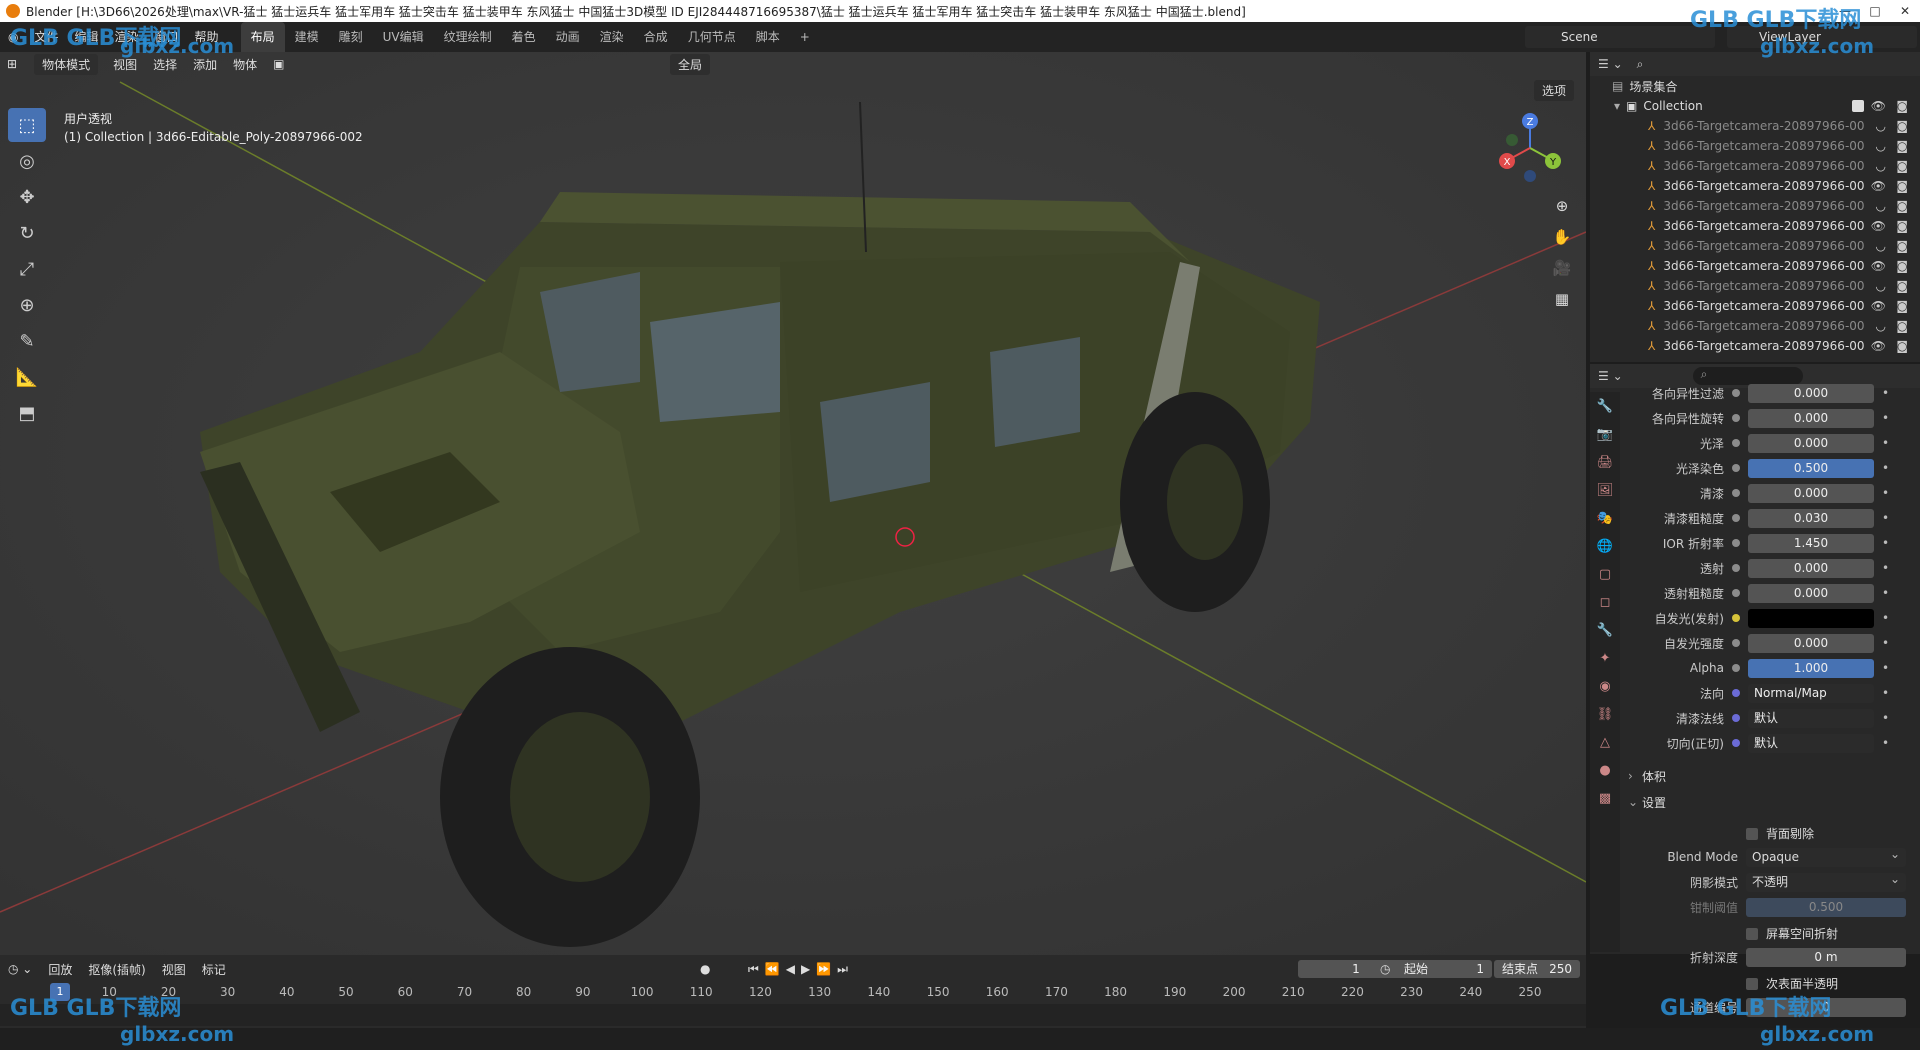 This screenshot has width=1920, height=1050. What do you see at coordinates (1811, 543) in the screenshot?
I see `property-value-field: 1.450` at bounding box center [1811, 543].